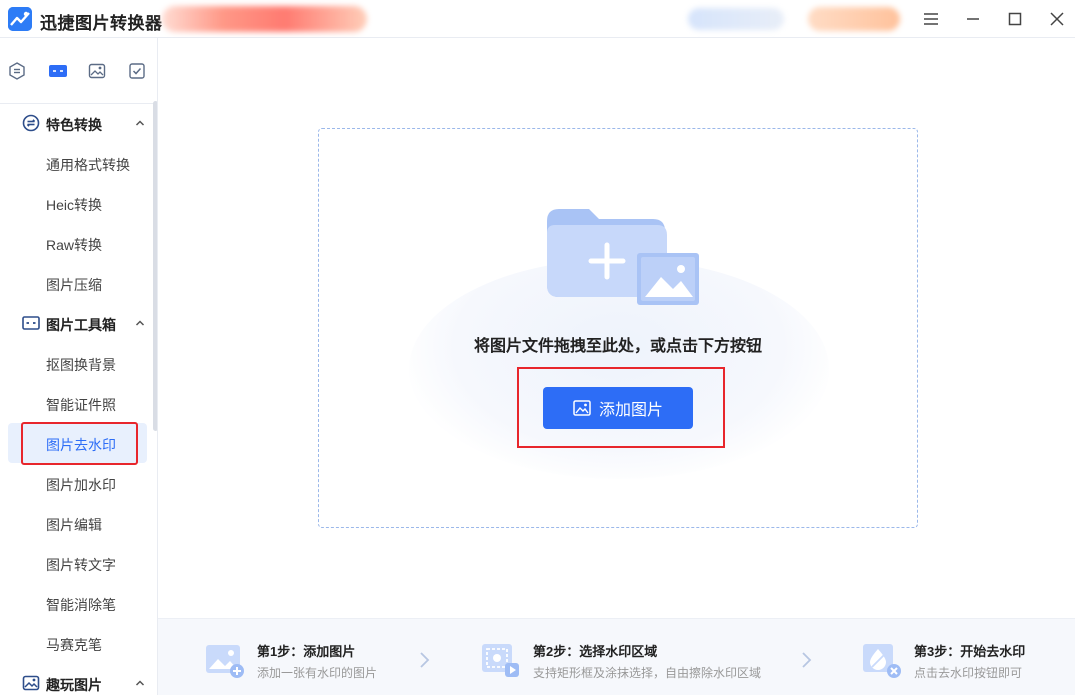 The image size is (1075, 695). What do you see at coordinates (1057, 19) in the screenshot?
I see `close-icon` at bounding box center [1057, 19].